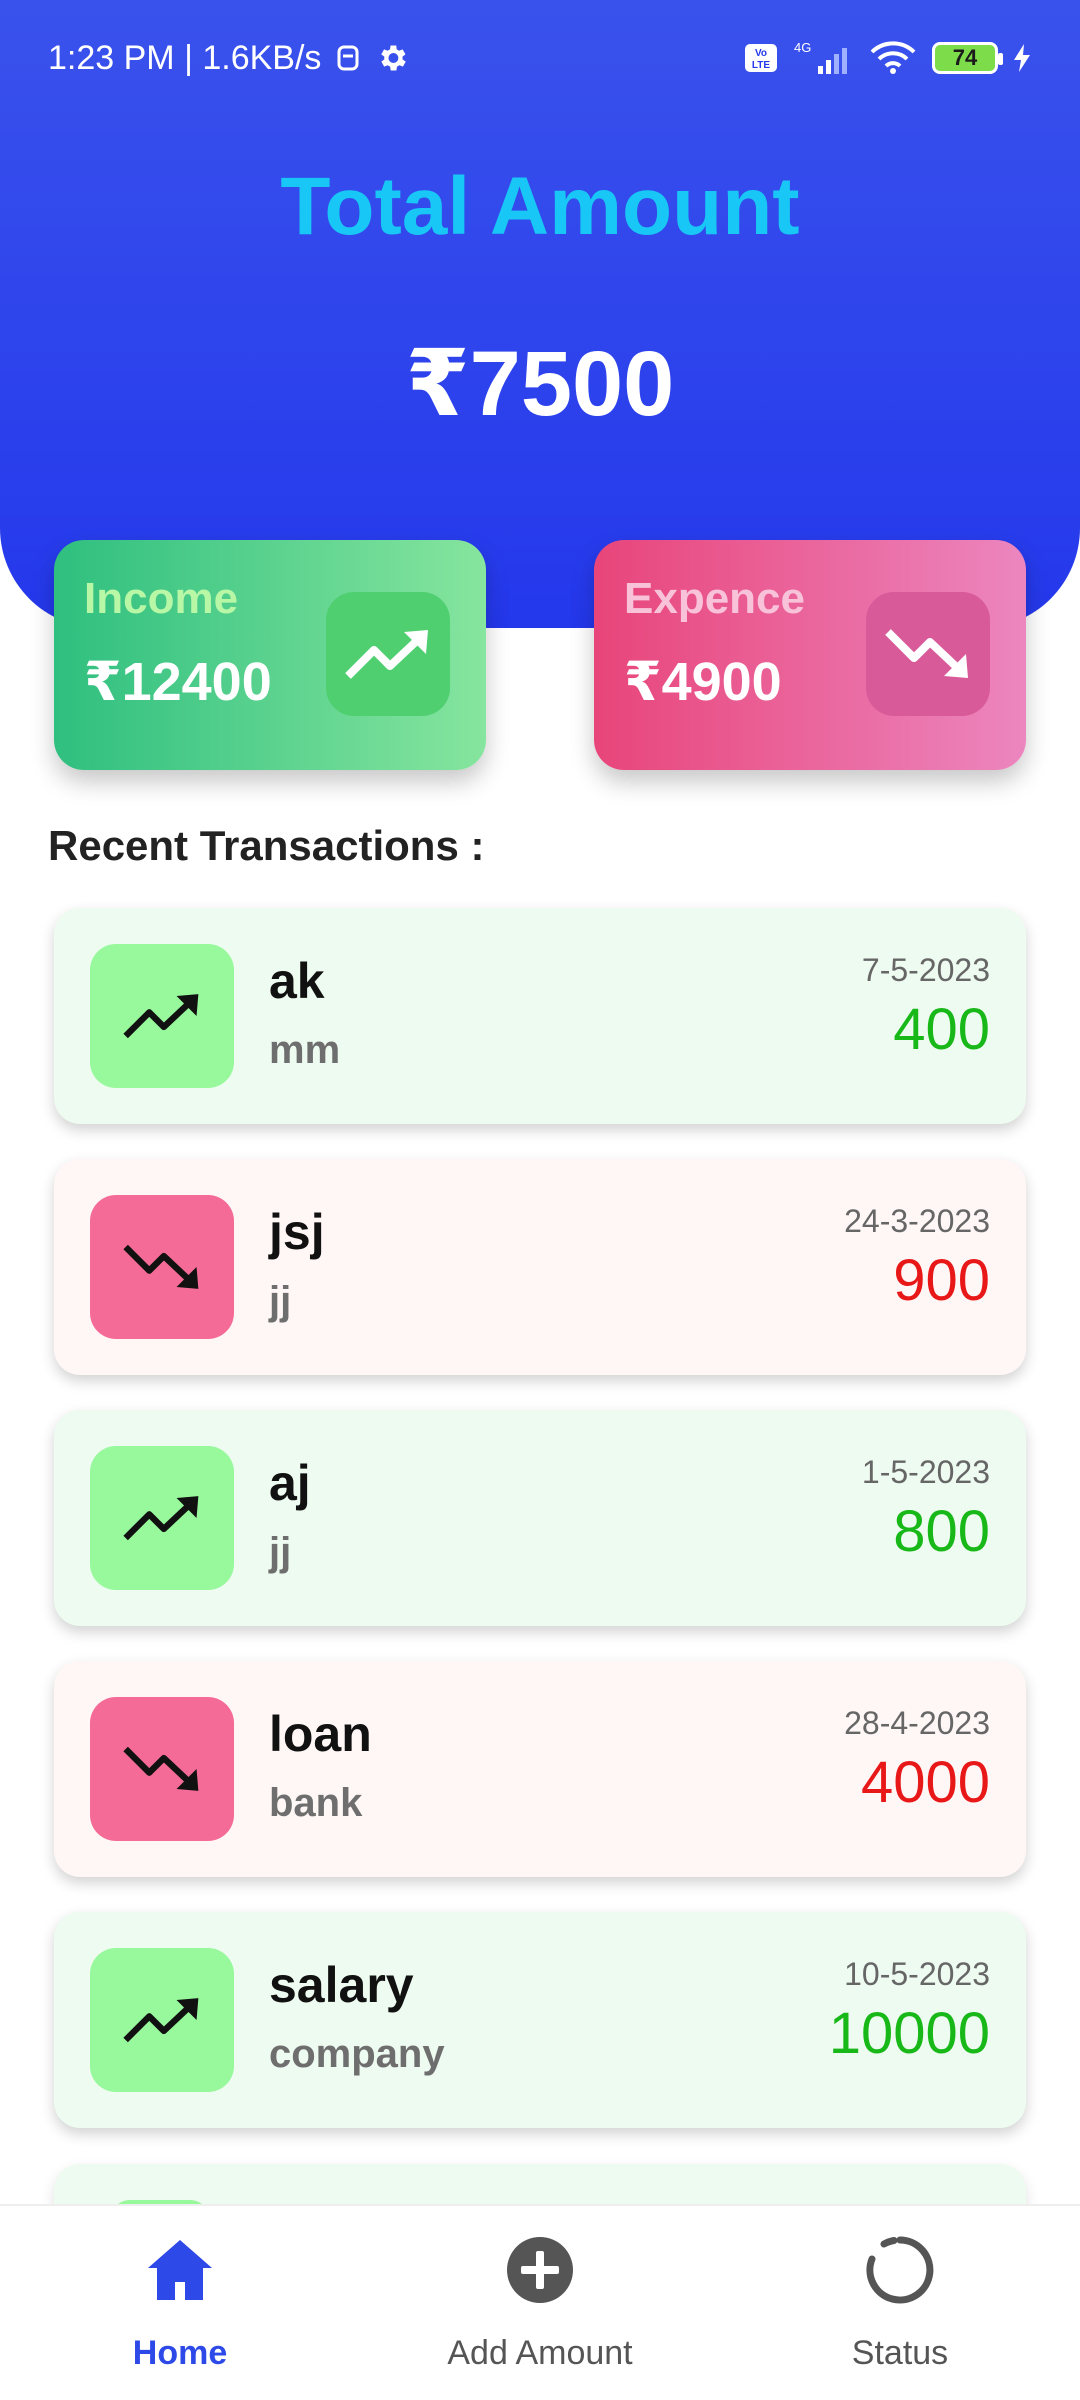 Image resolution: width=1080 pixels, height=2400 pixels. What do you see at coordinates (540, 1518) in the screenshot?
I see `transaction-item: aj jj 1-5-2023 800` at bounding box center [540, 1518].